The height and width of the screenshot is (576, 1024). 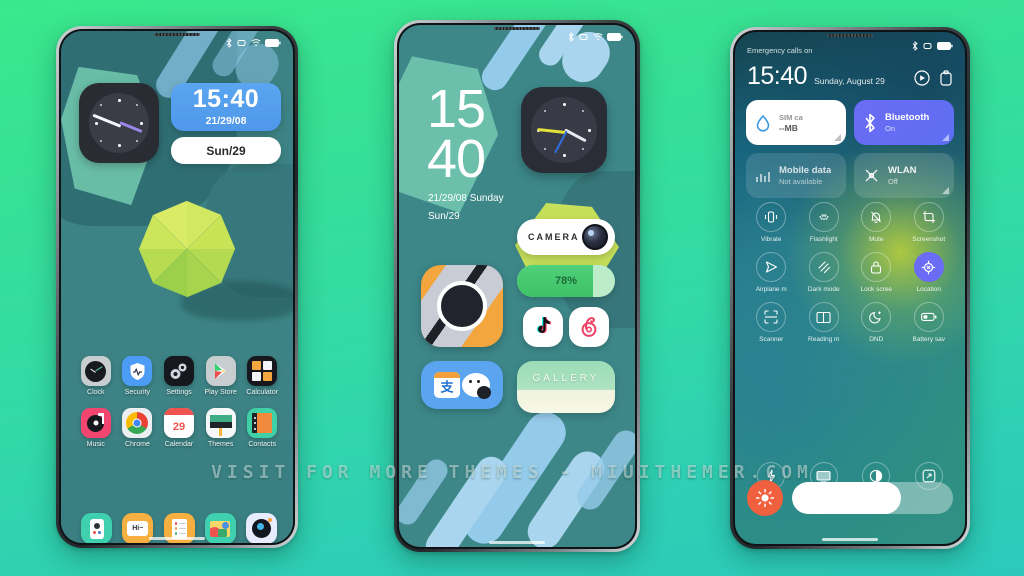 What do you see at coordinates (823, 289) in the screenshot?
I see `toggle-label: Dark mode` at bounding box center [823, 289].